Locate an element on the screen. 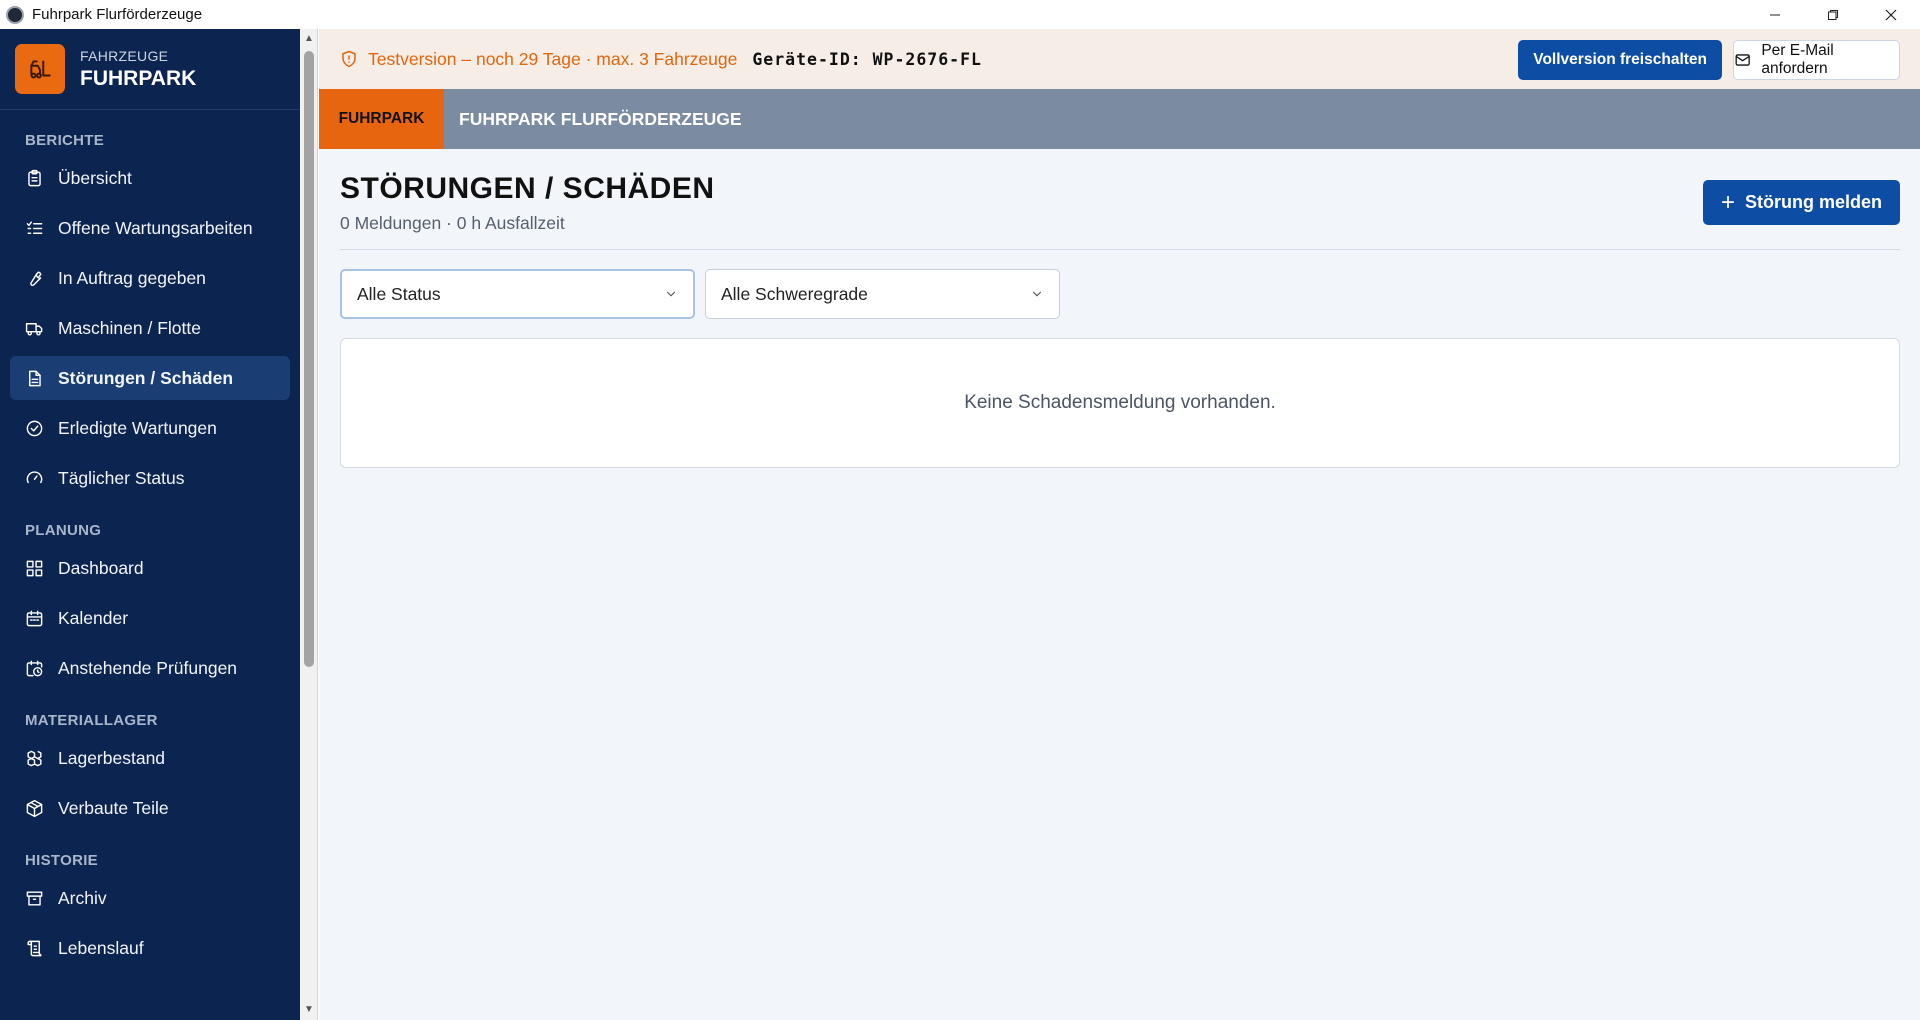  request-email-button: Per E-Mail anfordern is located at coordinates (1816, 60).